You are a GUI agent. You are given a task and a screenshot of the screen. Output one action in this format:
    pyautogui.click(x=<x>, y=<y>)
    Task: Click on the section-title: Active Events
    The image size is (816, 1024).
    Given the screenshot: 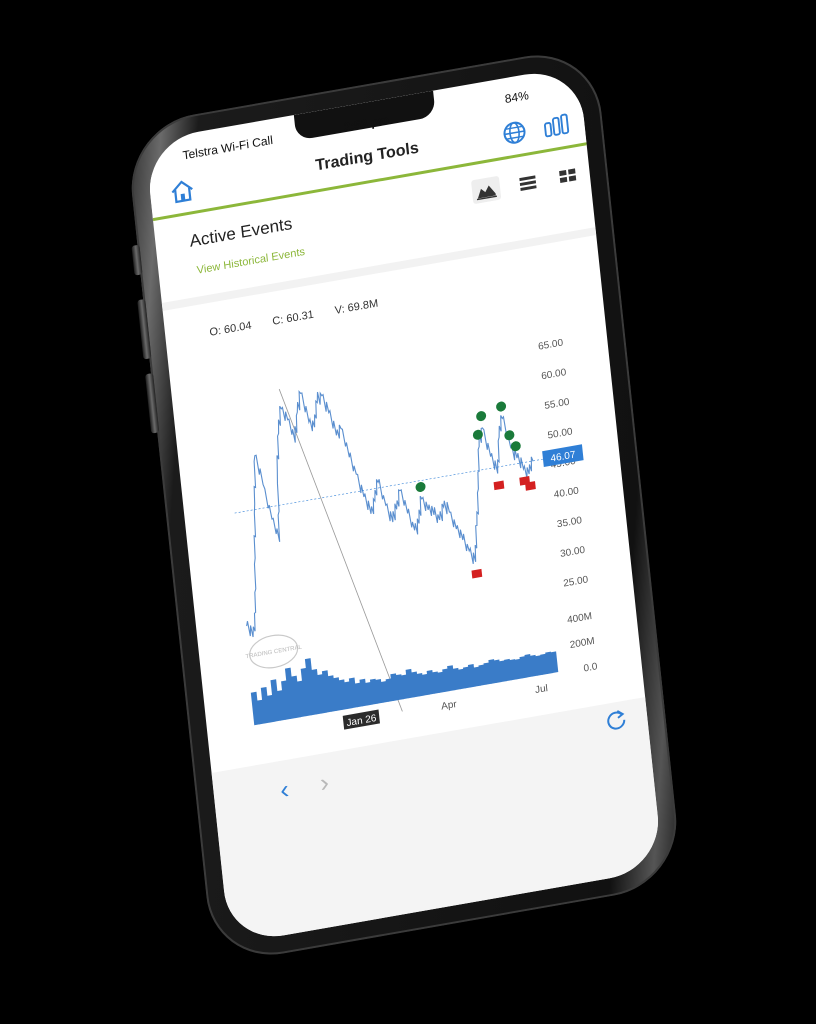 What is the action you would take?
    pyautogui.click(x=241, y=232)
    